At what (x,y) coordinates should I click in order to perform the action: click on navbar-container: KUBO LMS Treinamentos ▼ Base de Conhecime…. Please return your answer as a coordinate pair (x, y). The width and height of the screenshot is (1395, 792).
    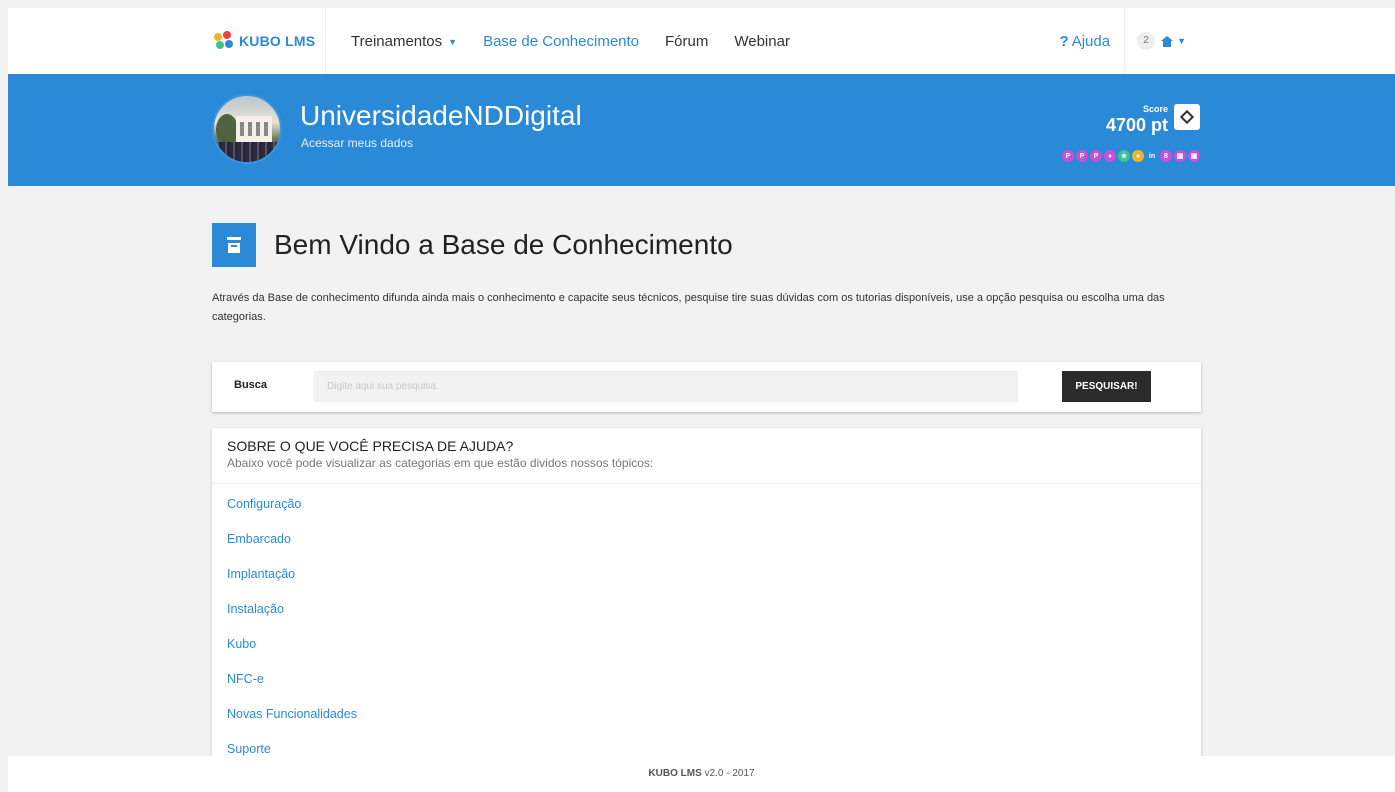
    Looking at the image, I should click on (702, 41).